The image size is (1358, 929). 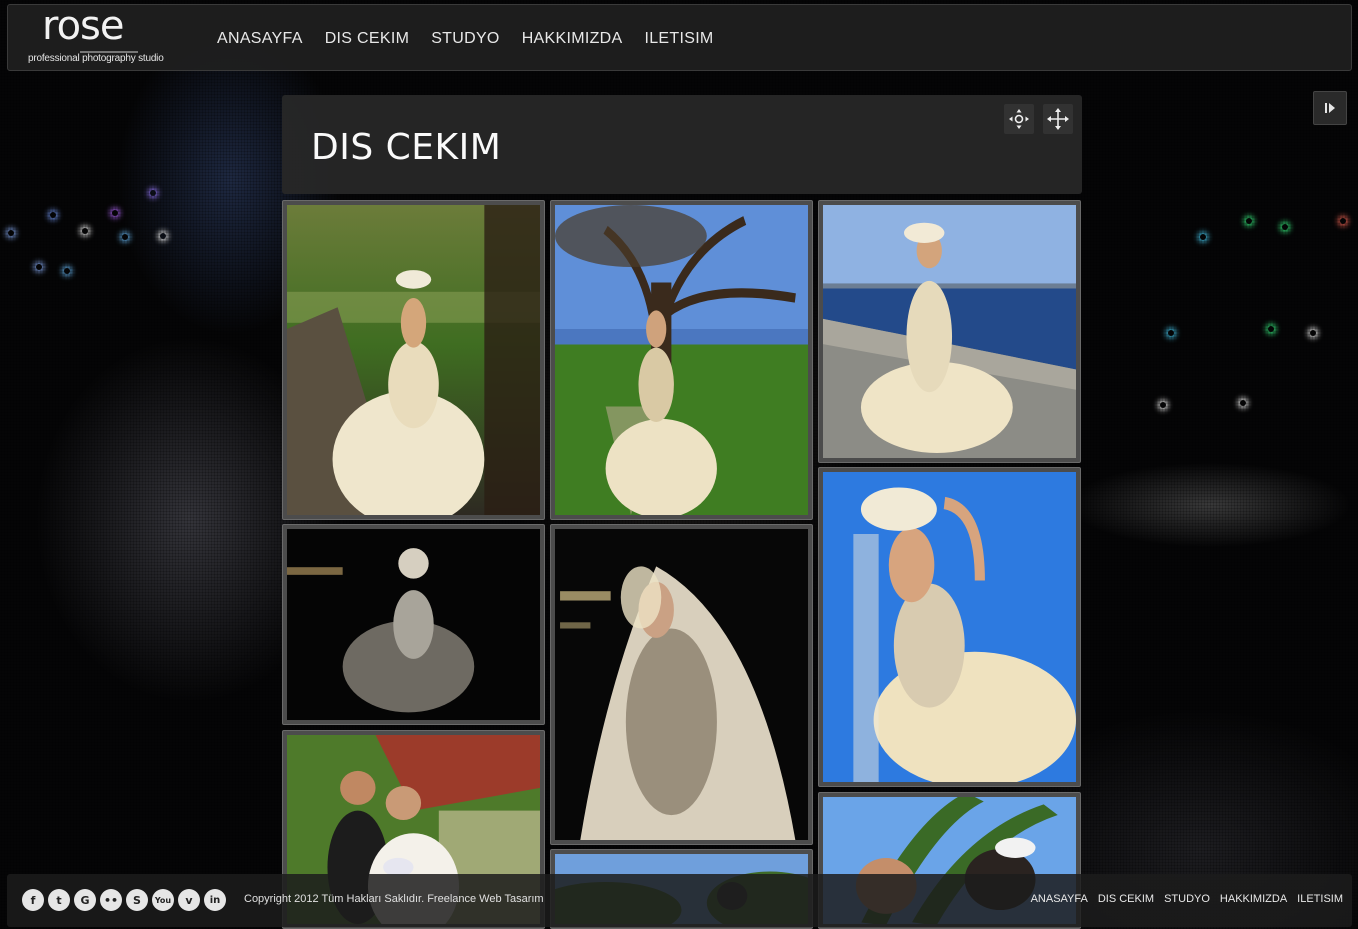 I want to click on move-button, so click(x=1058, y=119).